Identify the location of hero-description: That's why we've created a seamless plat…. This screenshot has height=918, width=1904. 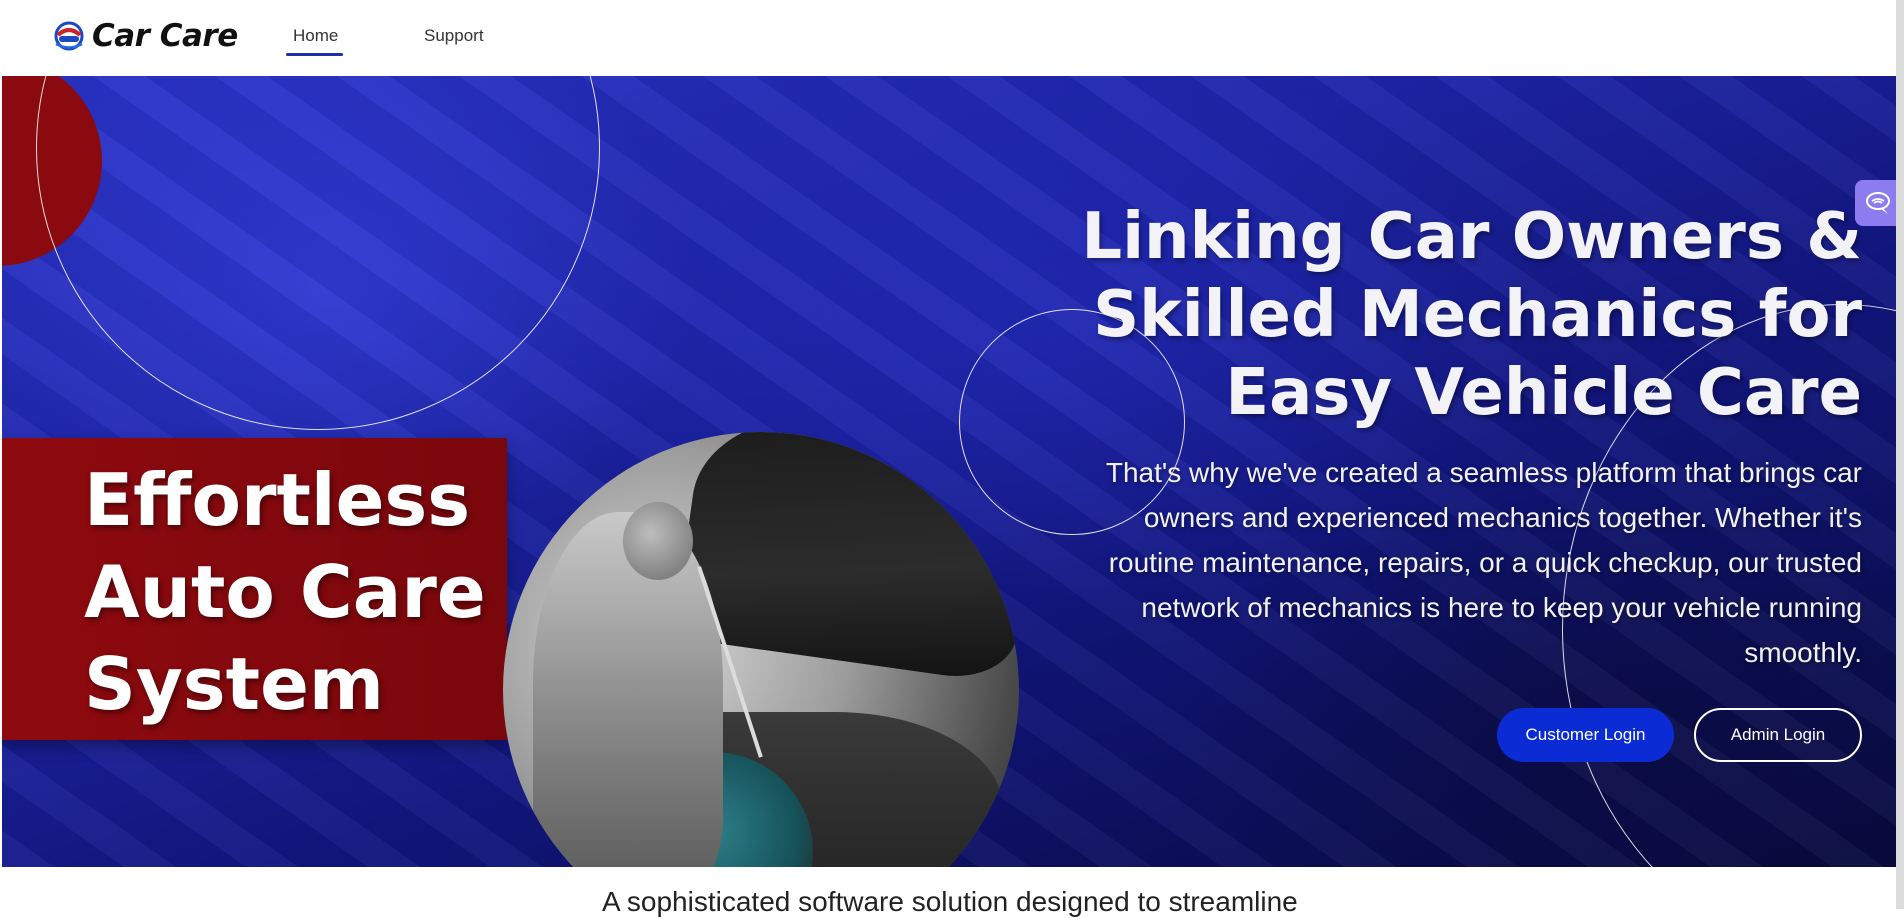
(1483, 562).